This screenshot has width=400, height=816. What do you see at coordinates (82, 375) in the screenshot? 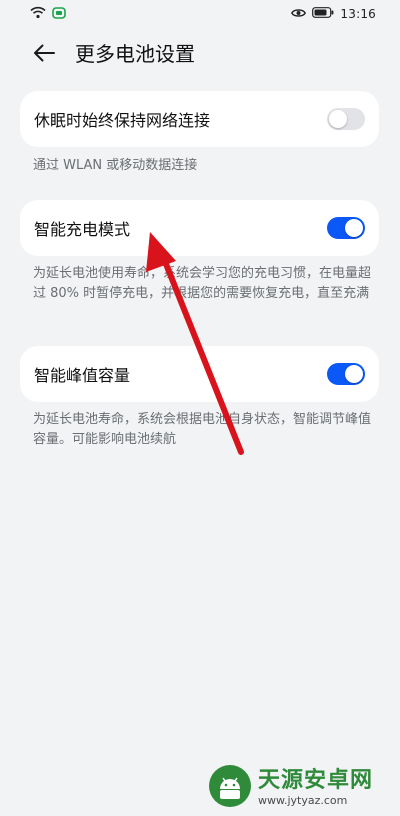
I see `setting-label: 智能峰值容量` at bounding box center [82, 375].